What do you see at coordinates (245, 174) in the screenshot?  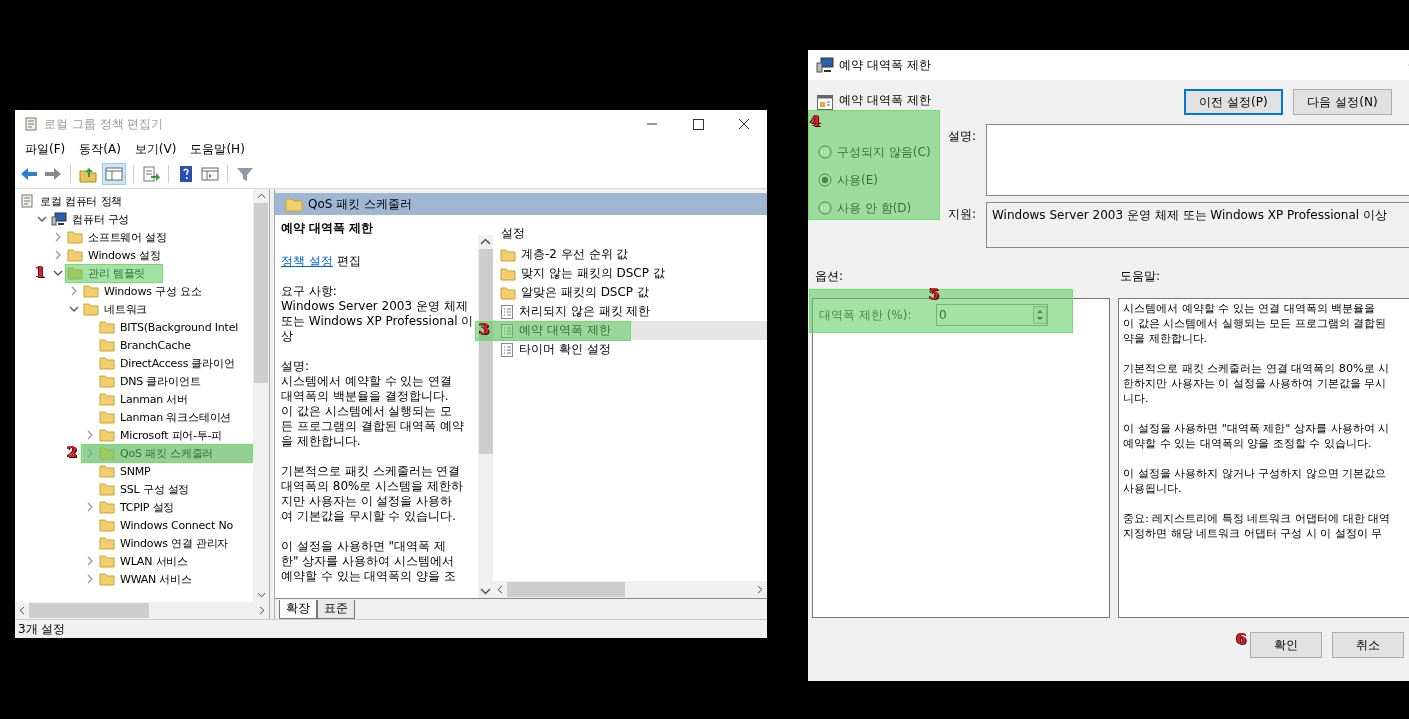 I see `filter-icon` at bounding box center [245, 174].